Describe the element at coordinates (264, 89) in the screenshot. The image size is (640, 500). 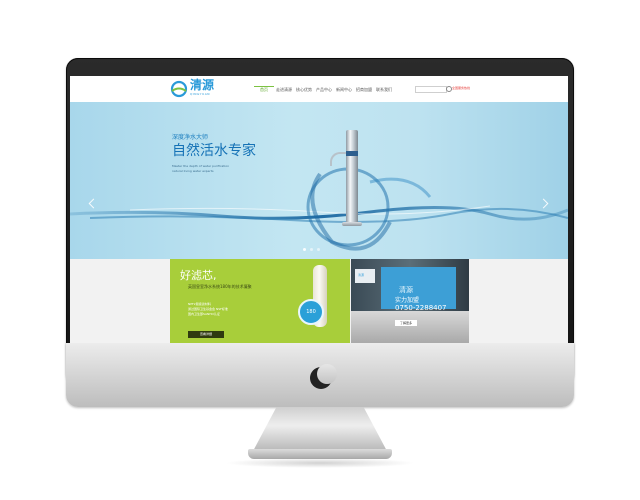
I see `nav-item-home: 首页` at that location.